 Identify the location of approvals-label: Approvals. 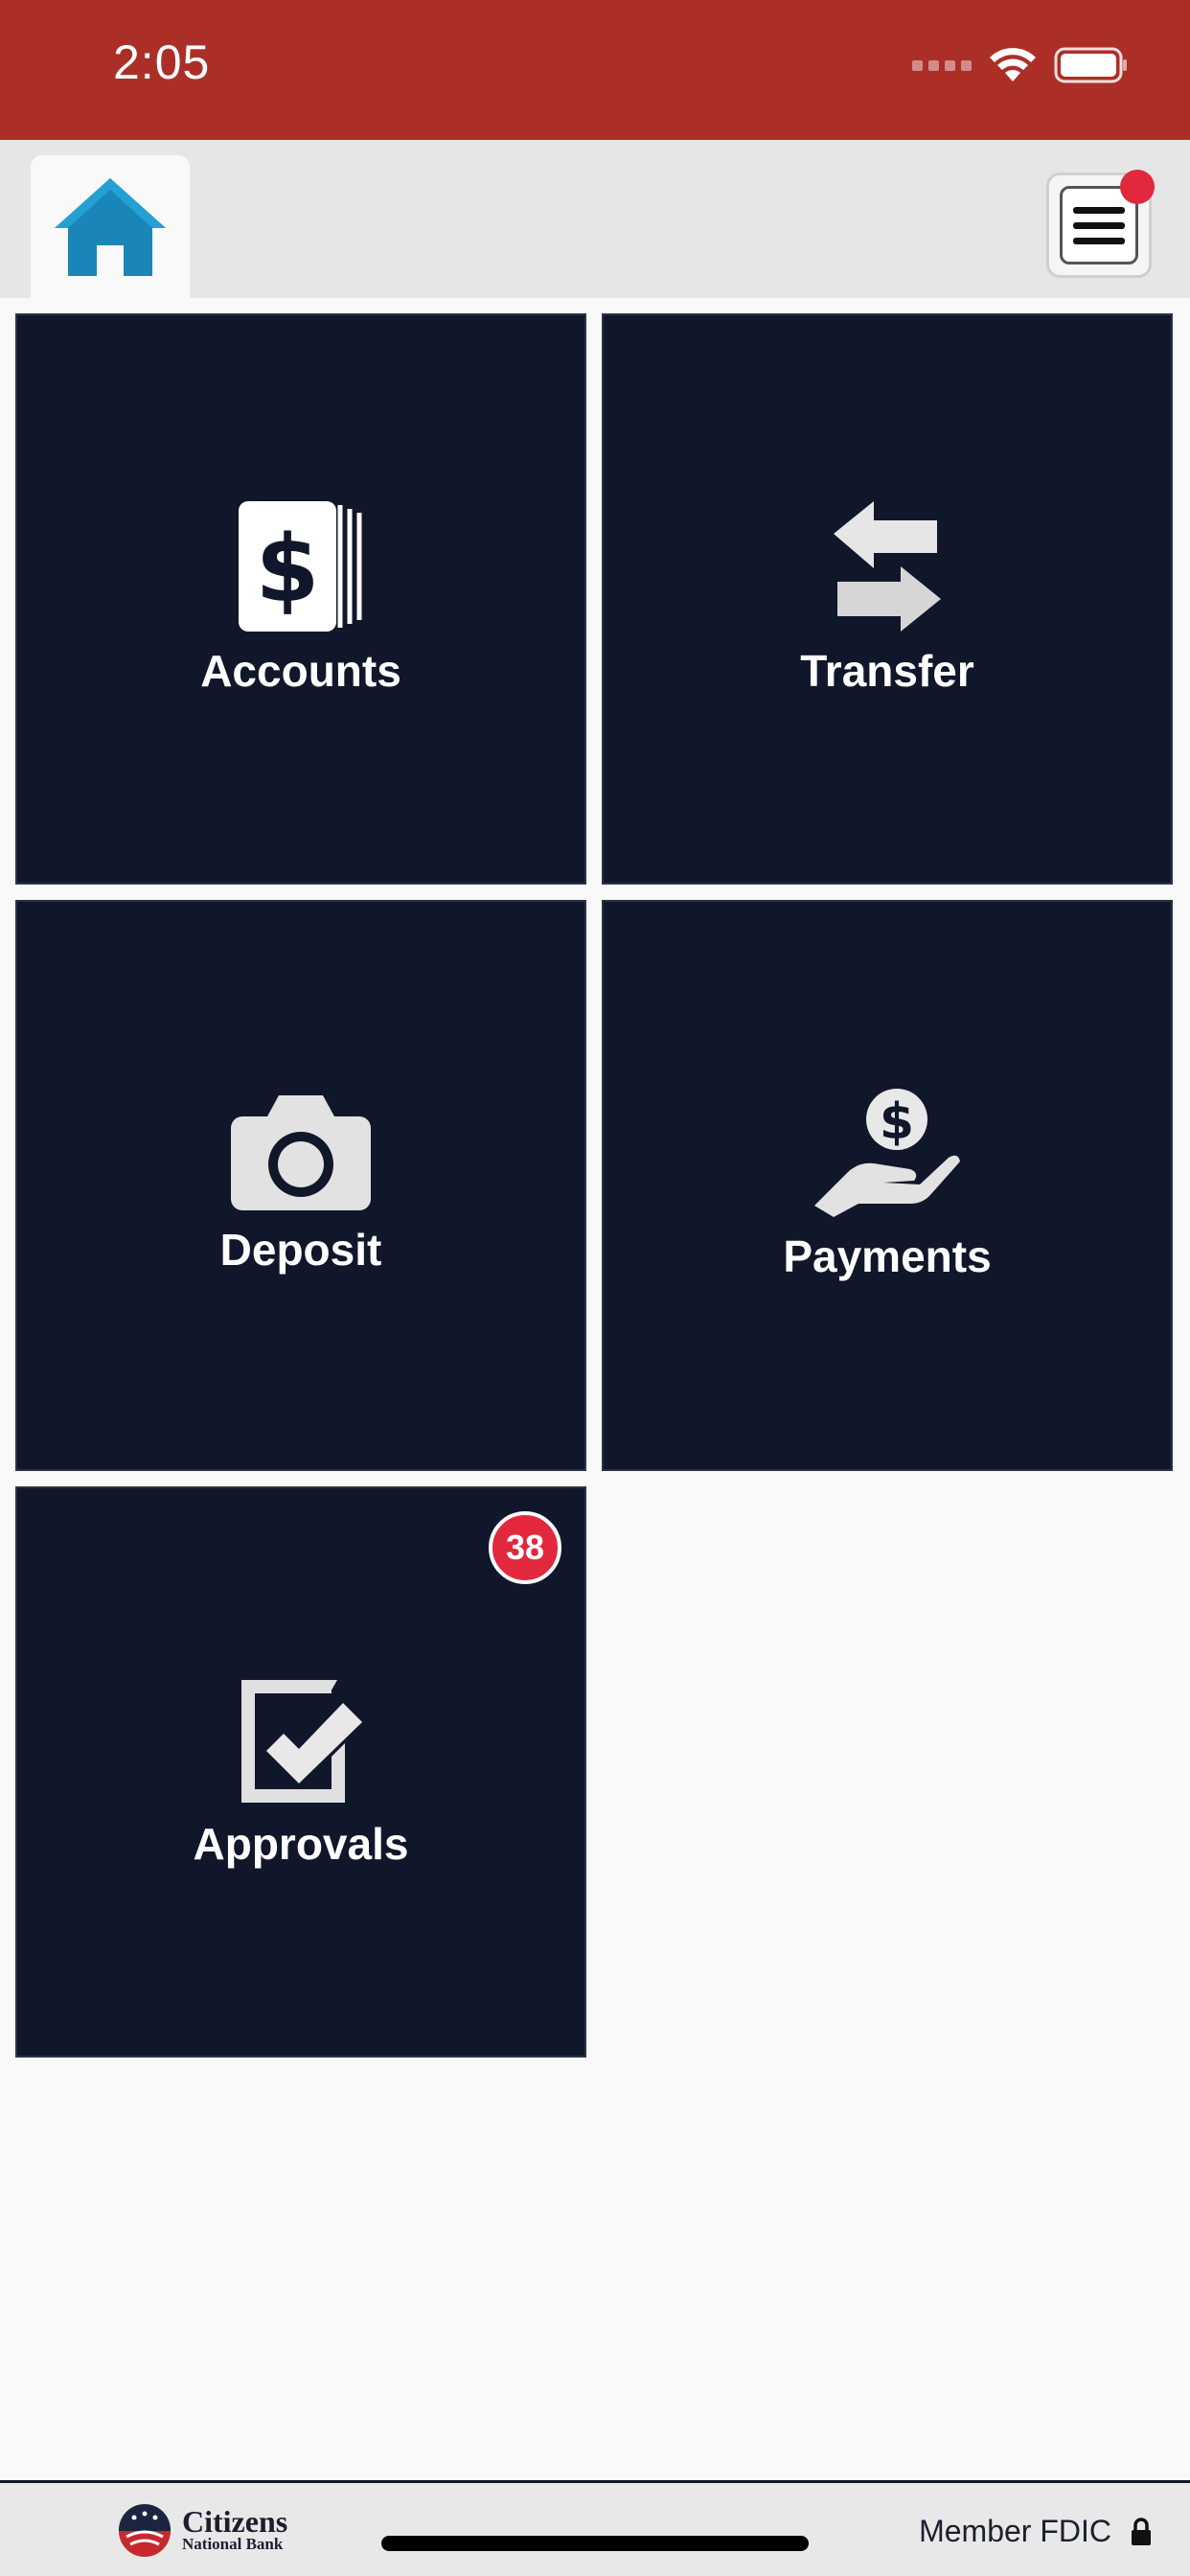
(301, 1844).